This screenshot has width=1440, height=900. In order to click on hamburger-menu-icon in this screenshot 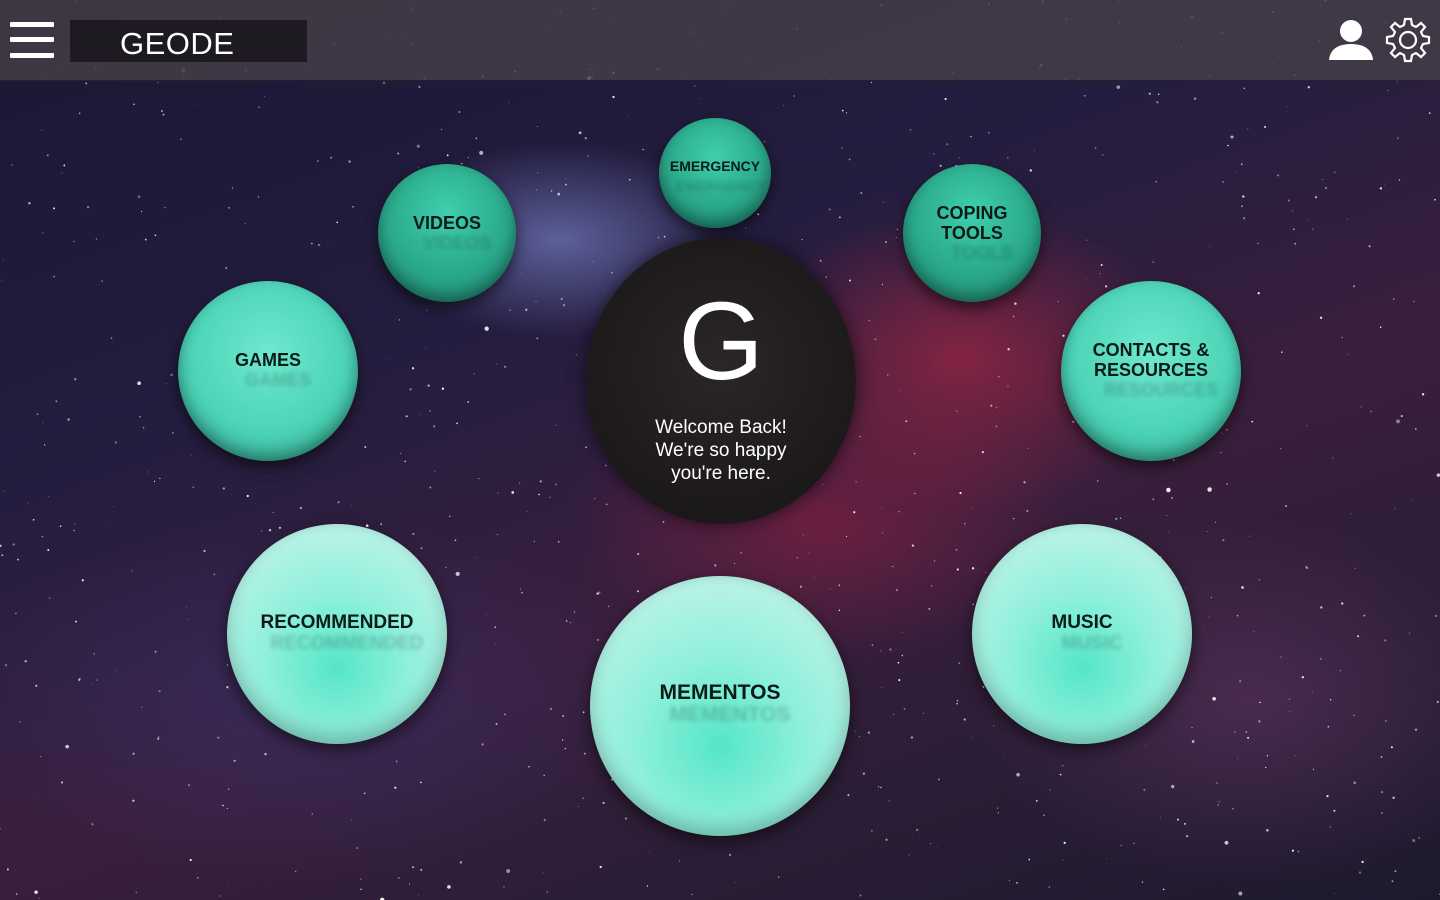, I will do `click(32, 40)`.